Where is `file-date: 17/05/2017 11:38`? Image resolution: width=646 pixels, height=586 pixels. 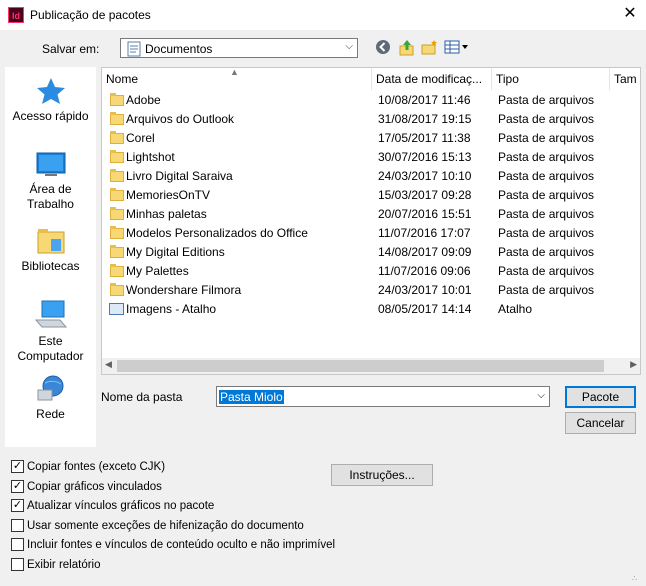
file-date: 17/05/2017 11:38 is located at coordinates (424, 138).